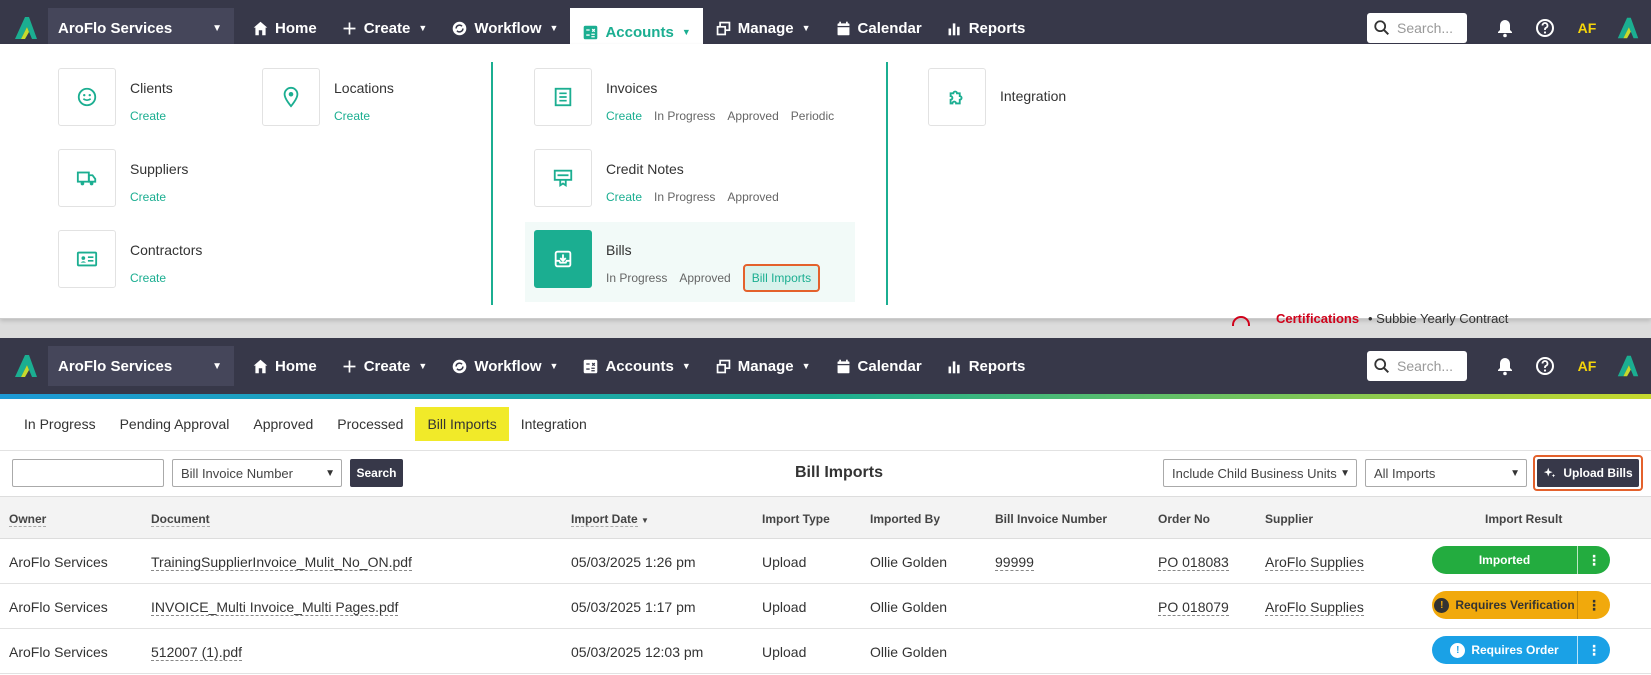  What do you see at coordinates (197, 652) in the screenshot?
I see `cell-document-link: 512007 (1).pdf` at bounding box center [197, 652].